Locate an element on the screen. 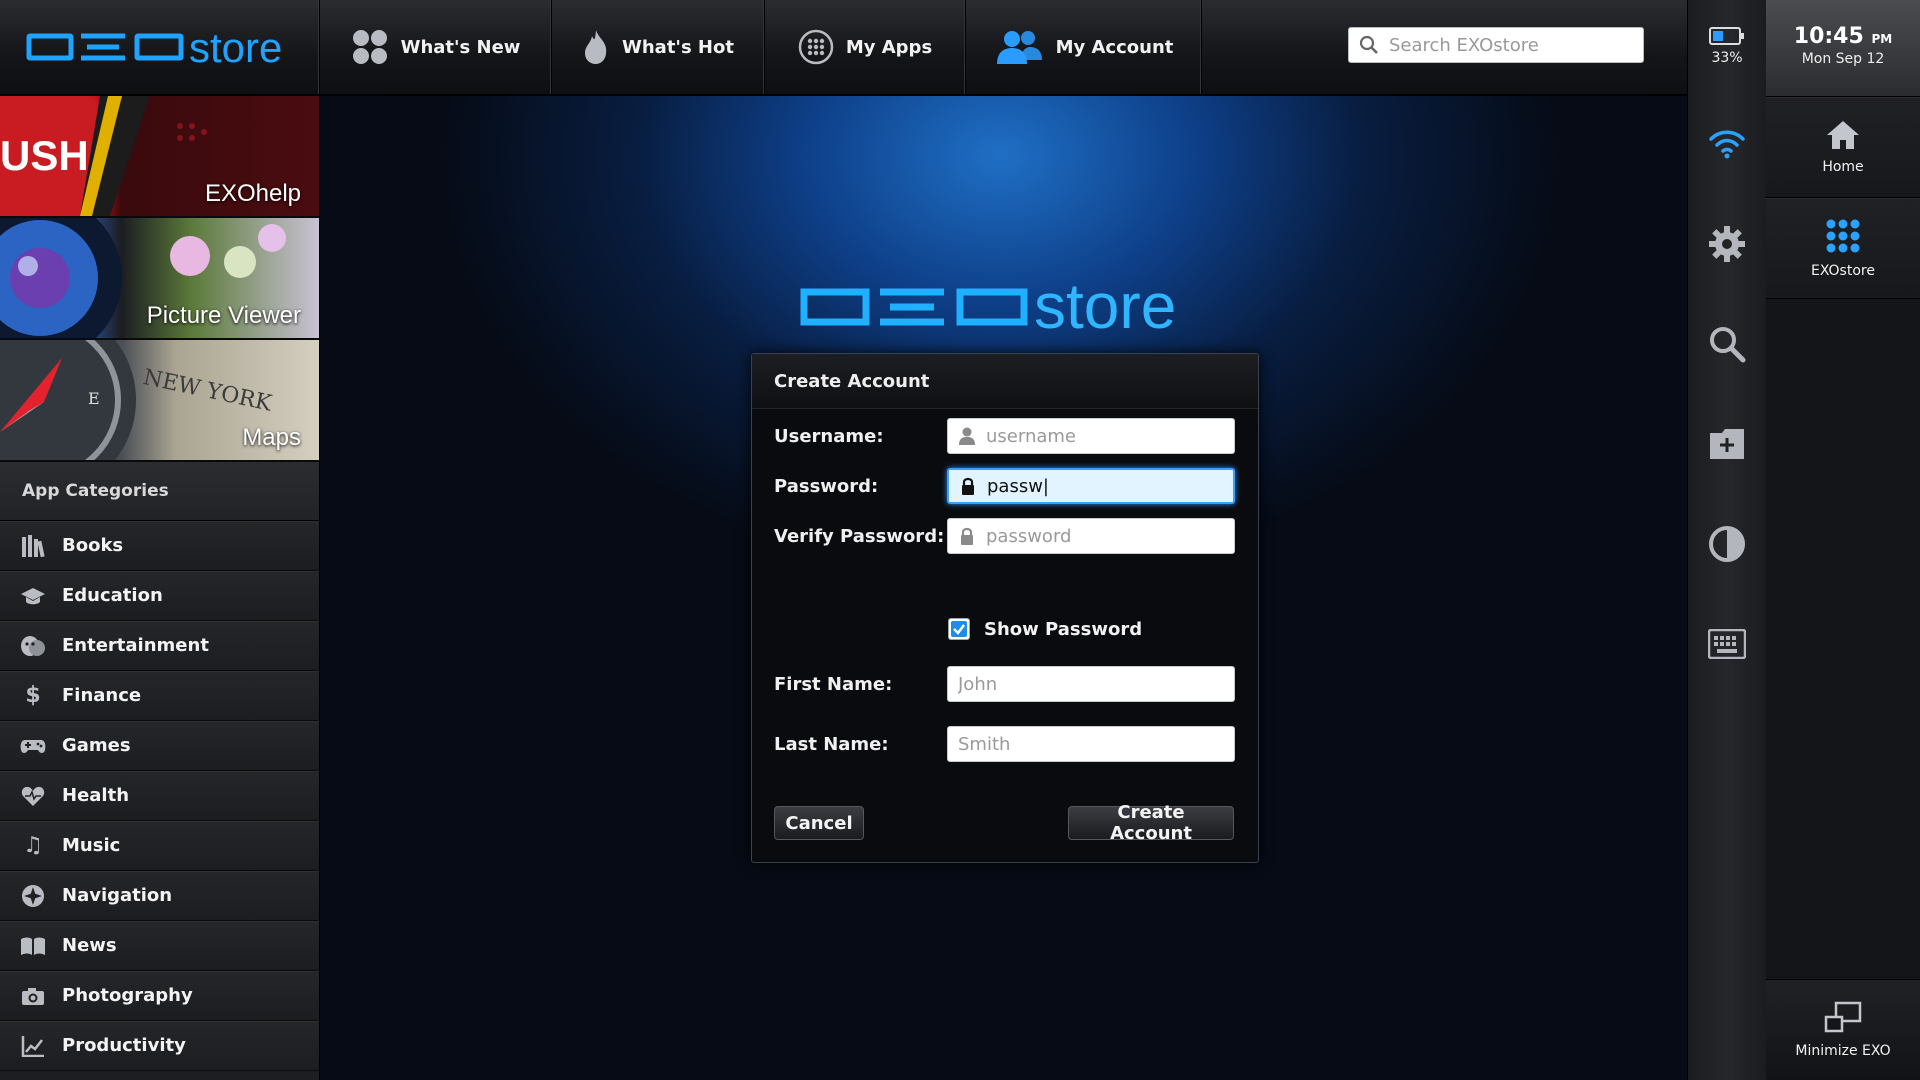  map-text: NEW YORK is located at coordinates (207, 391).